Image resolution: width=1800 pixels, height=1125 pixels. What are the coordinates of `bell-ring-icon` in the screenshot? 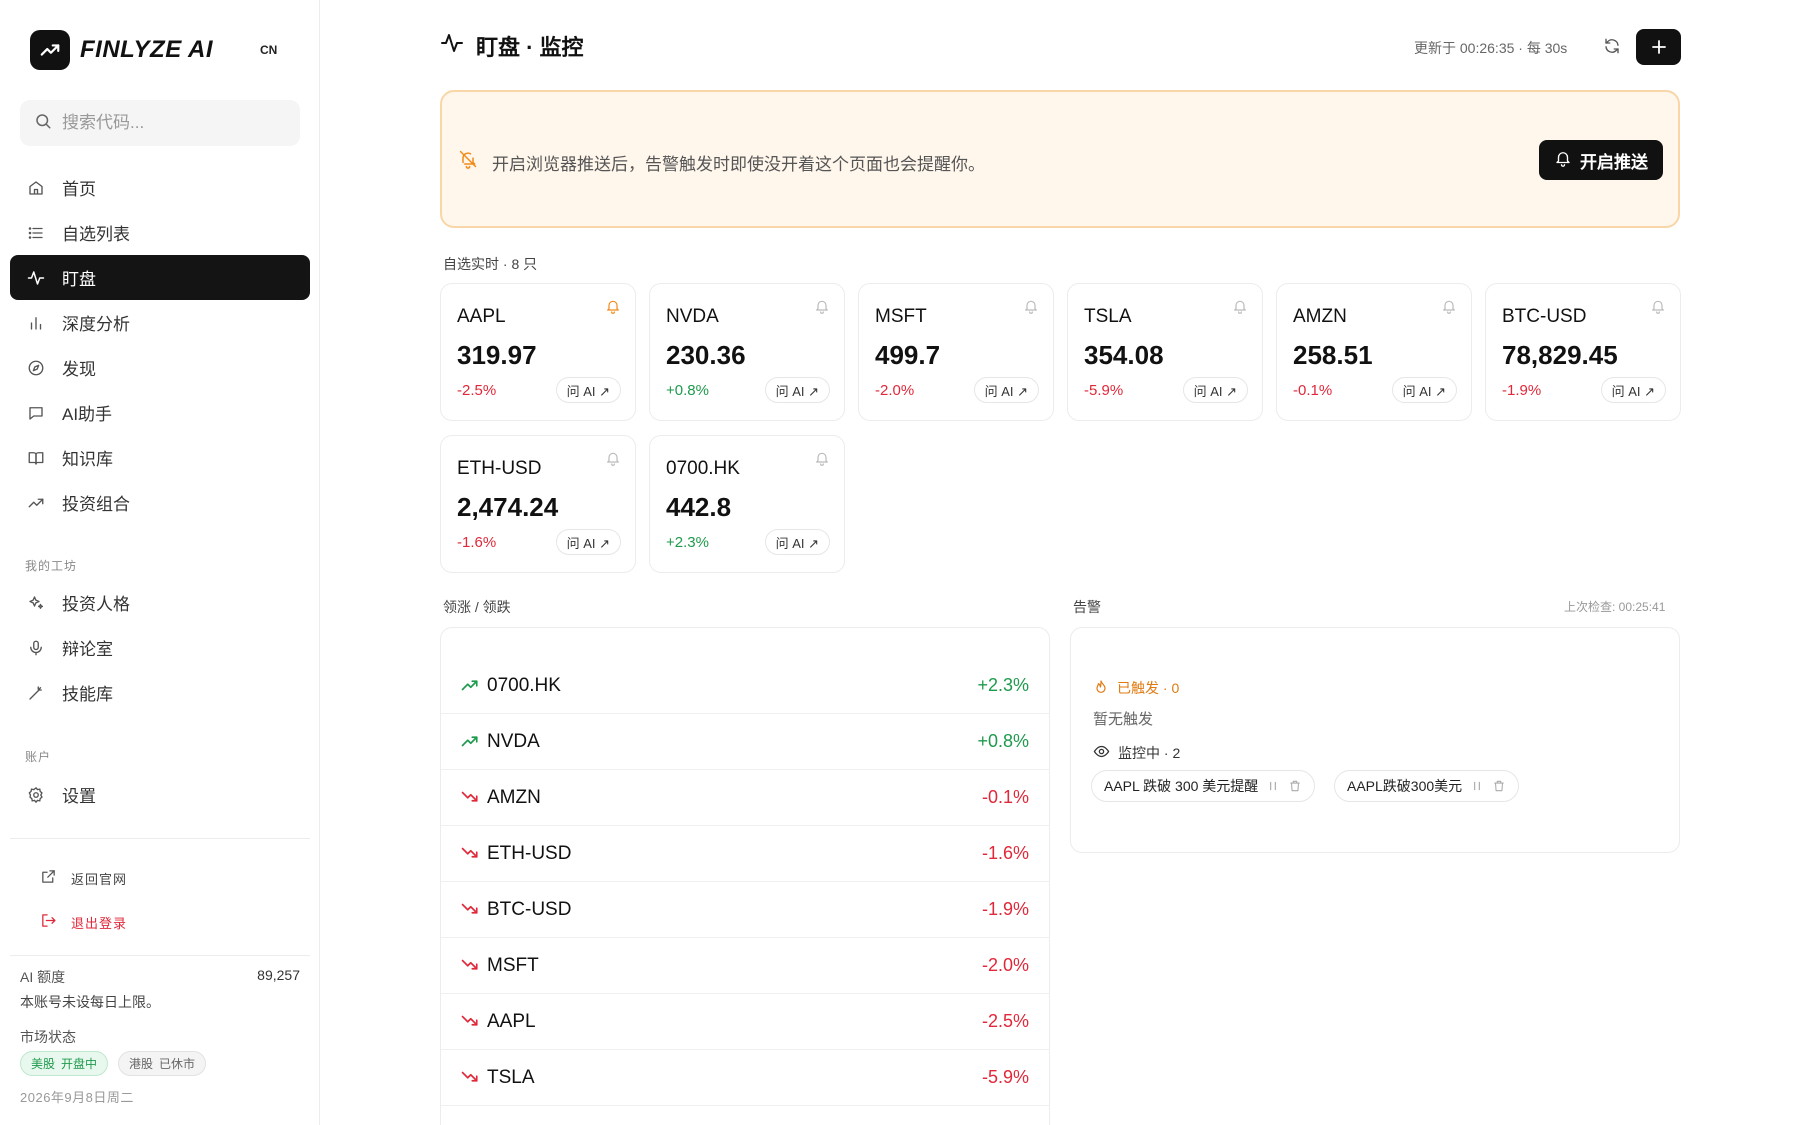 It's located at (1563, 160).